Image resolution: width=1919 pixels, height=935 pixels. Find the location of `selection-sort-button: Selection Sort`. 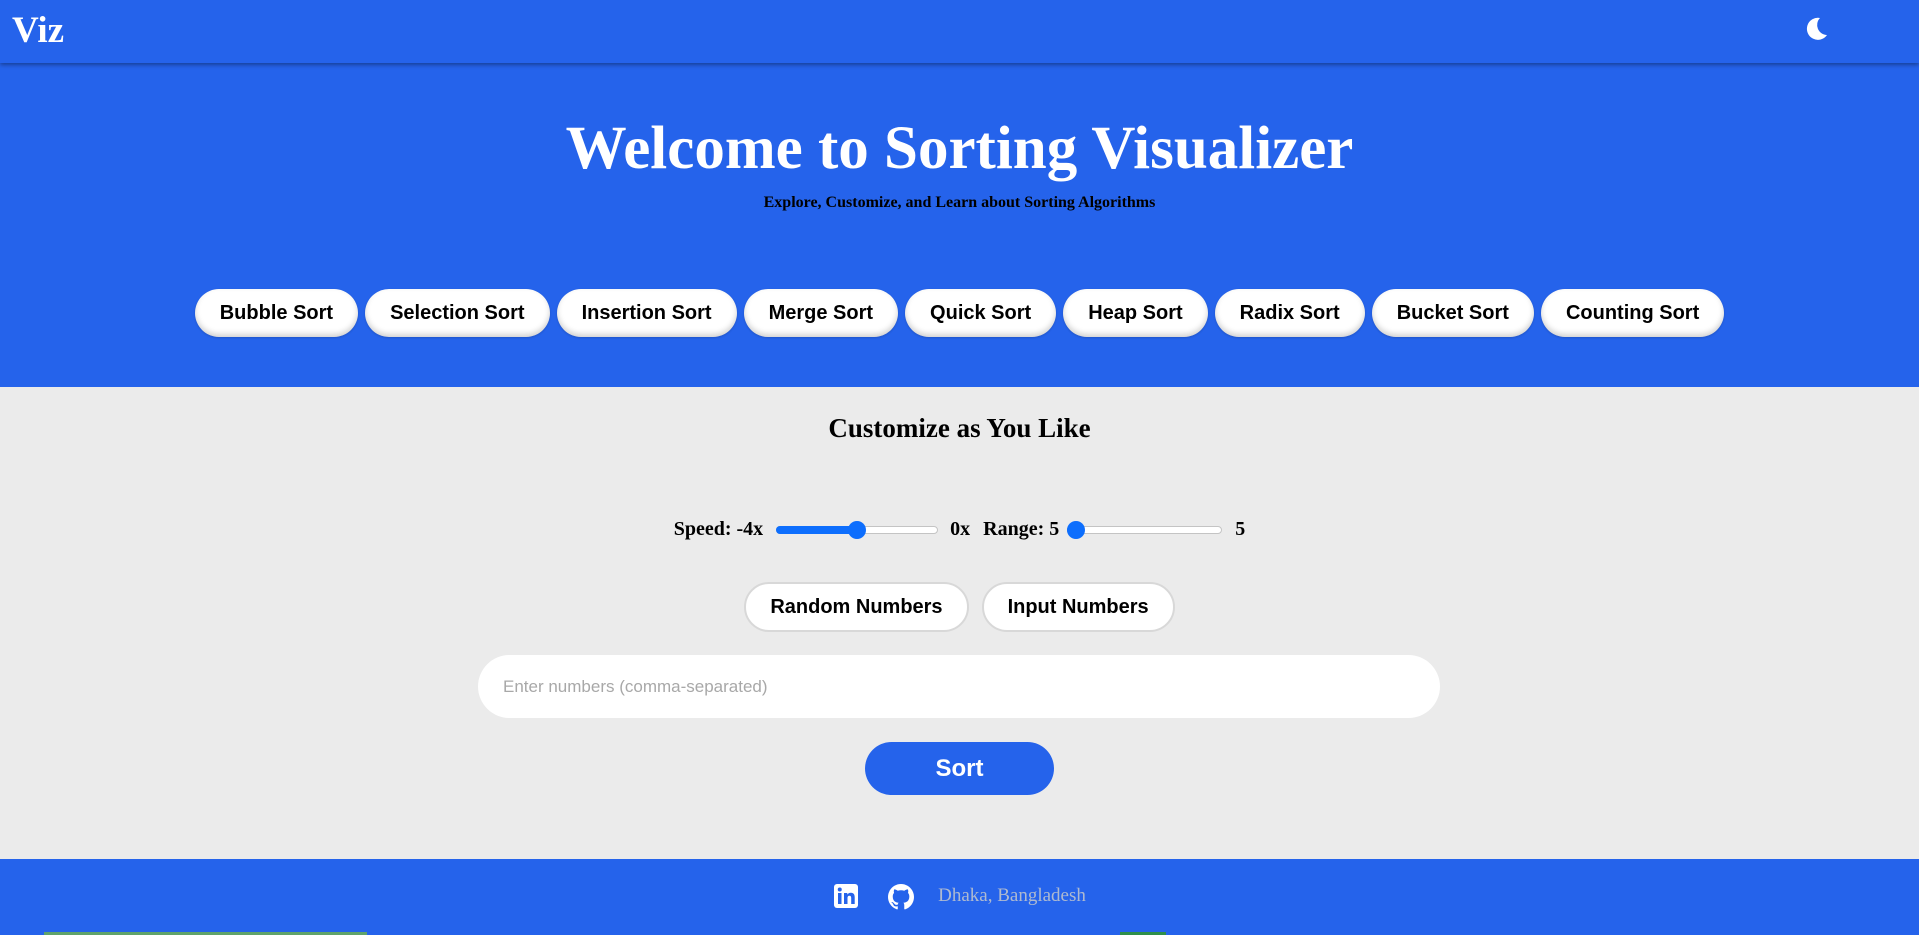

selection-sort-button: Selection Sort is located at coordinates (457, 313).